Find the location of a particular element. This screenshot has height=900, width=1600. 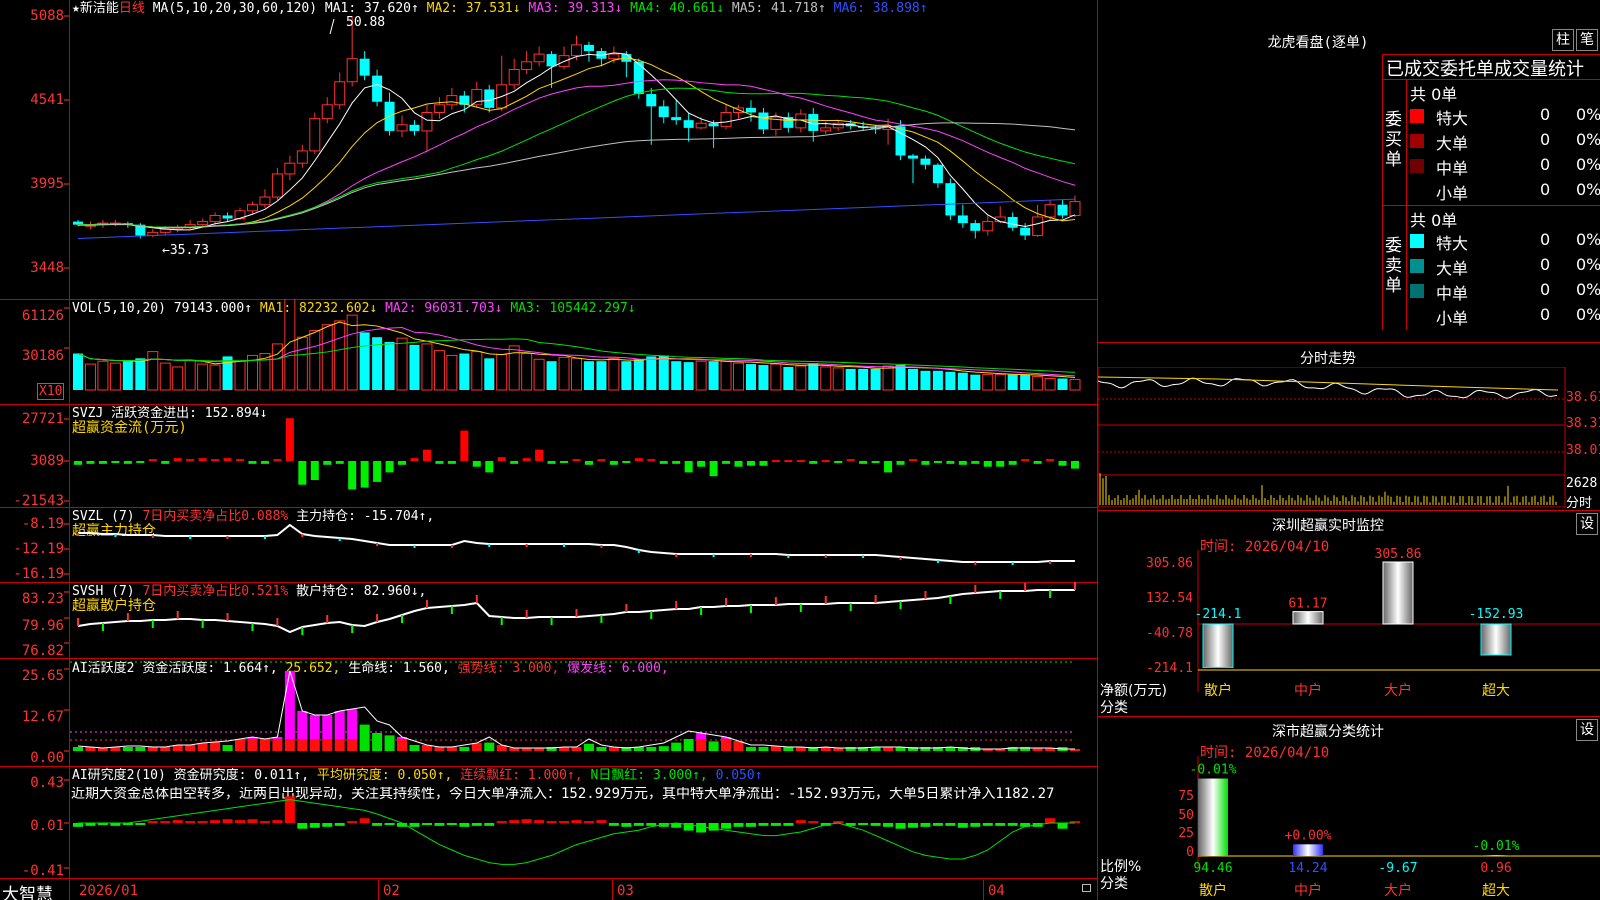

svzj-chart is located at coordinates (548, 455).